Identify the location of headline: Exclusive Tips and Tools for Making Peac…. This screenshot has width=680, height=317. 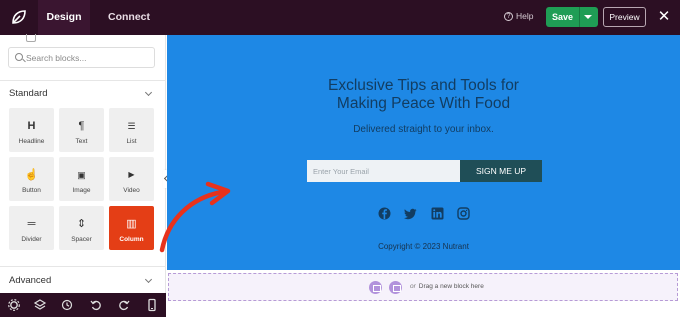
(423, 95).